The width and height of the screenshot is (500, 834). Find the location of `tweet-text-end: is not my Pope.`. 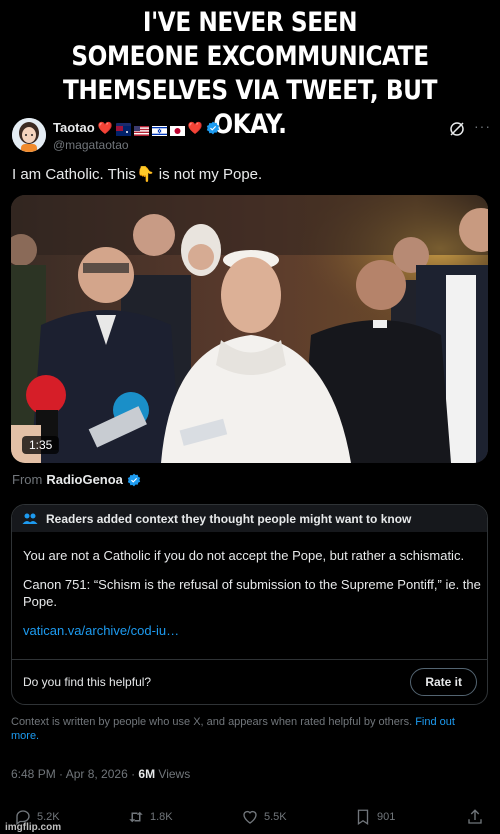

tweet-text-end: is not my Pope. is located at coordinates (208, 174).